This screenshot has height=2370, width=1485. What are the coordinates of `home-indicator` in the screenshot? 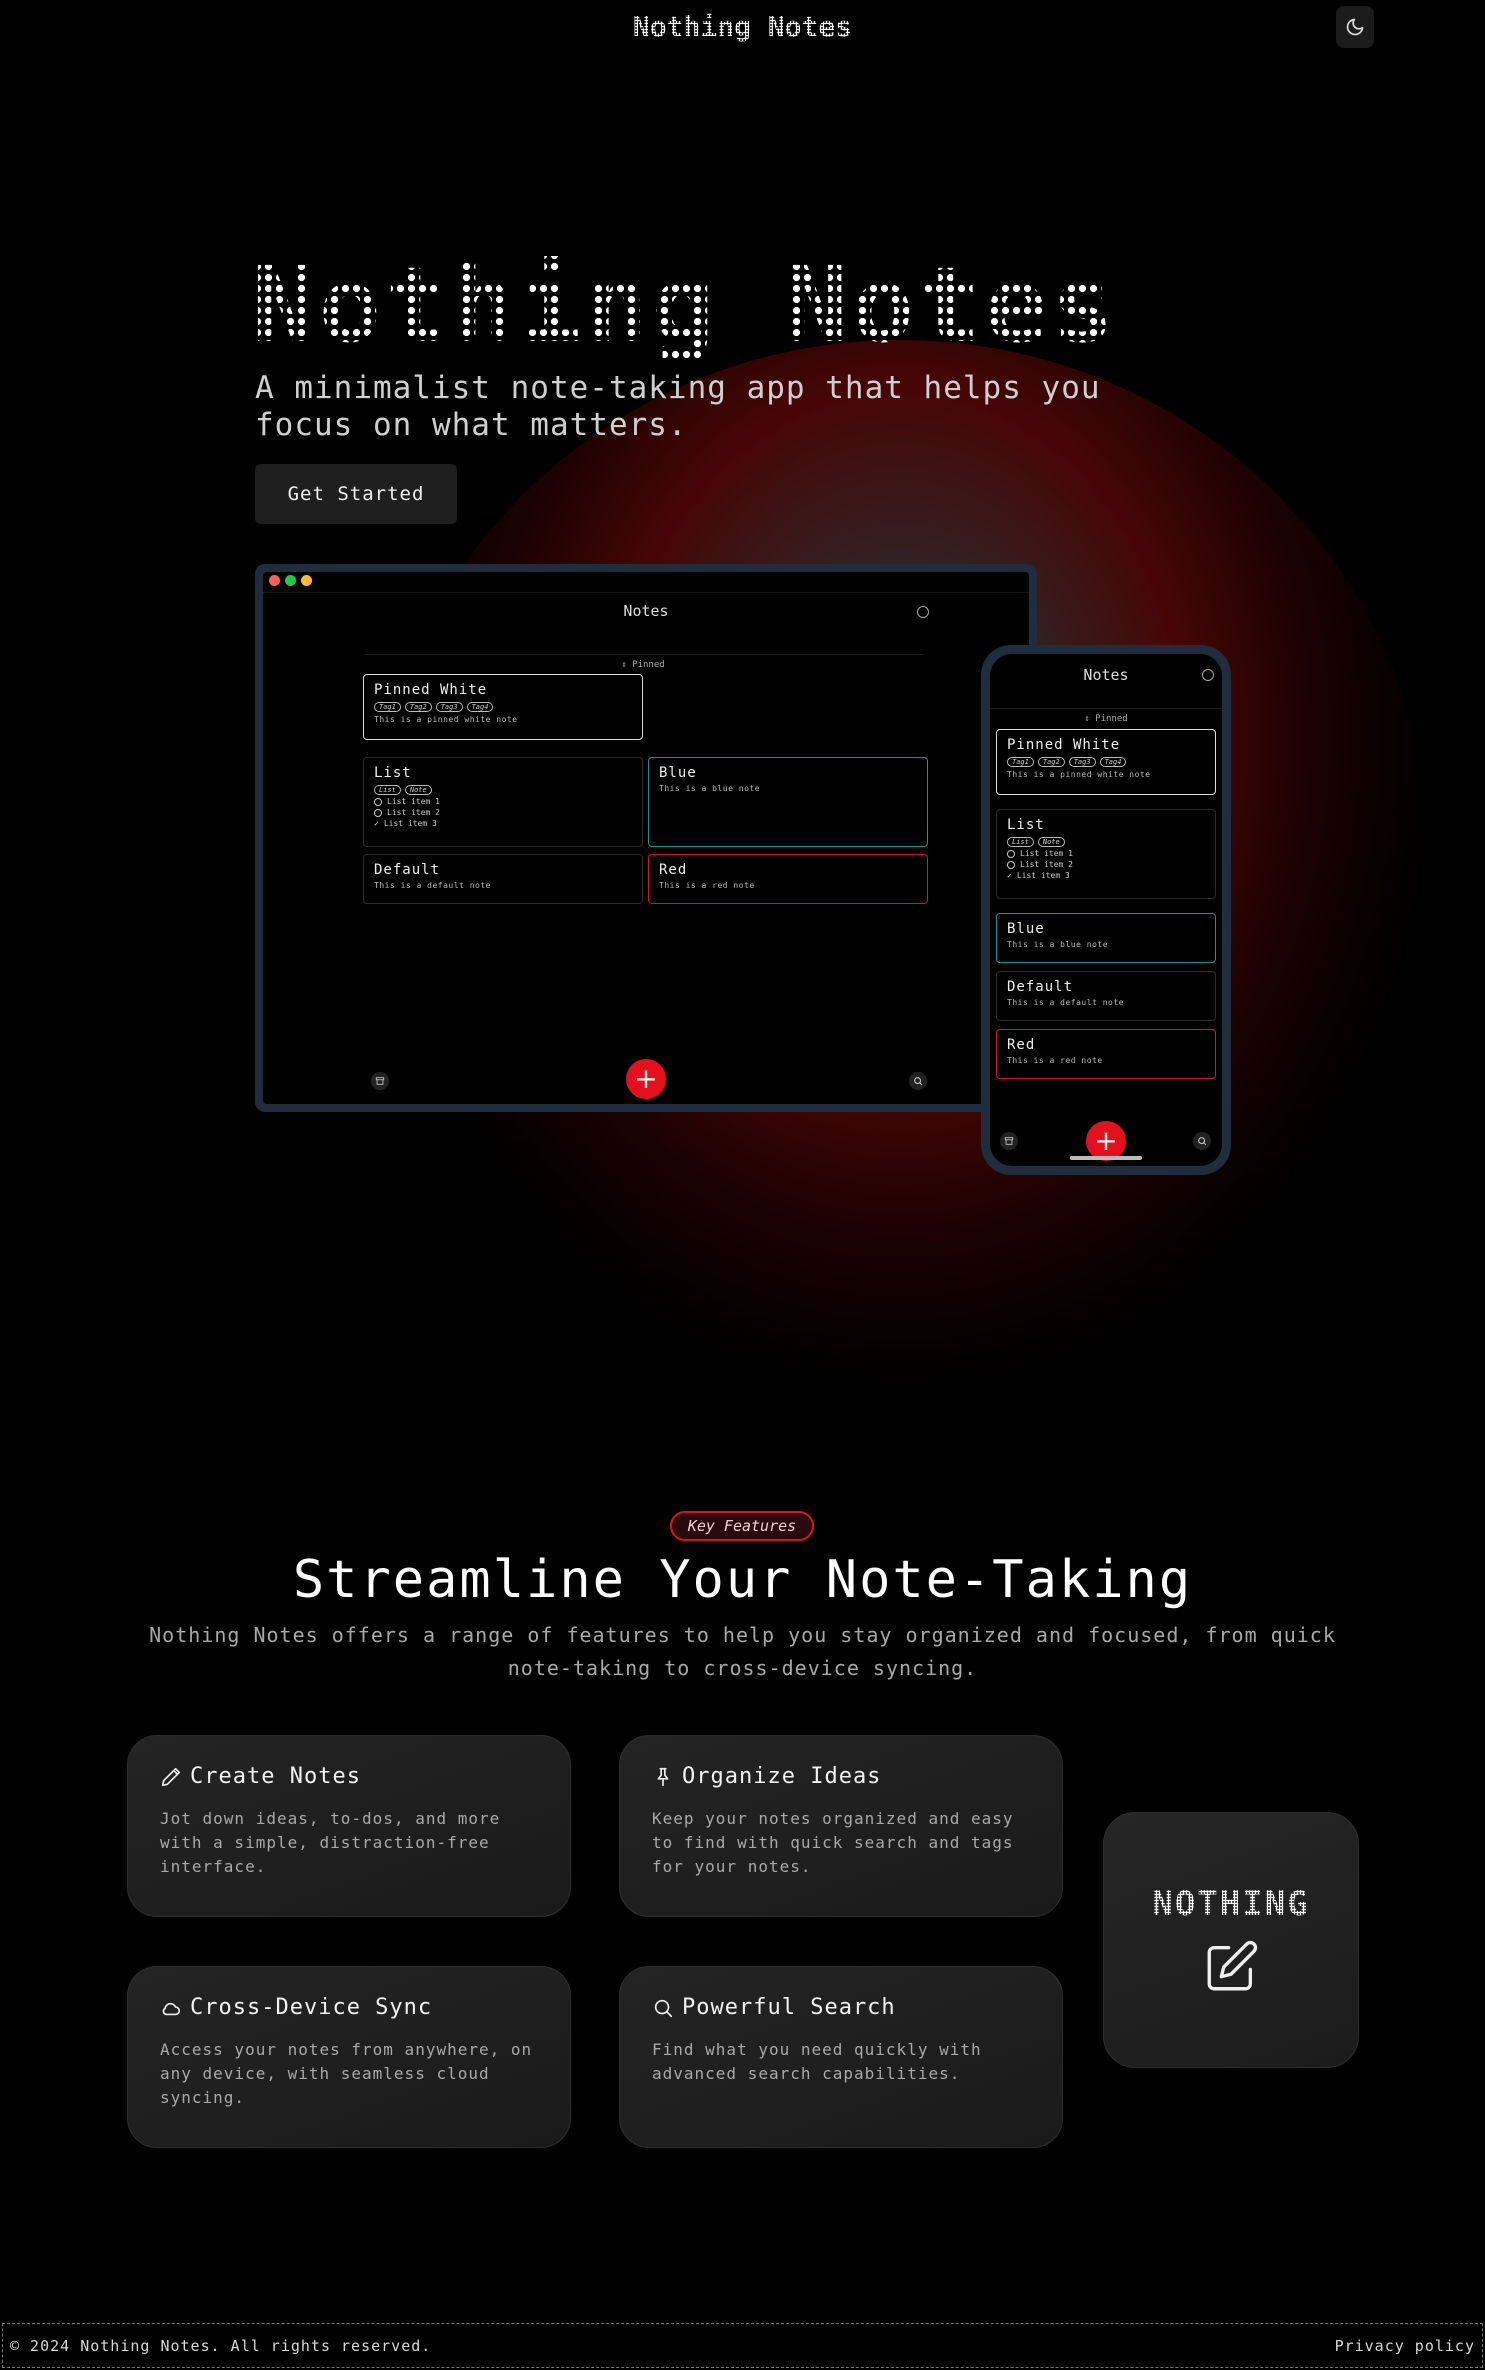 It's located at (1106, 1158).